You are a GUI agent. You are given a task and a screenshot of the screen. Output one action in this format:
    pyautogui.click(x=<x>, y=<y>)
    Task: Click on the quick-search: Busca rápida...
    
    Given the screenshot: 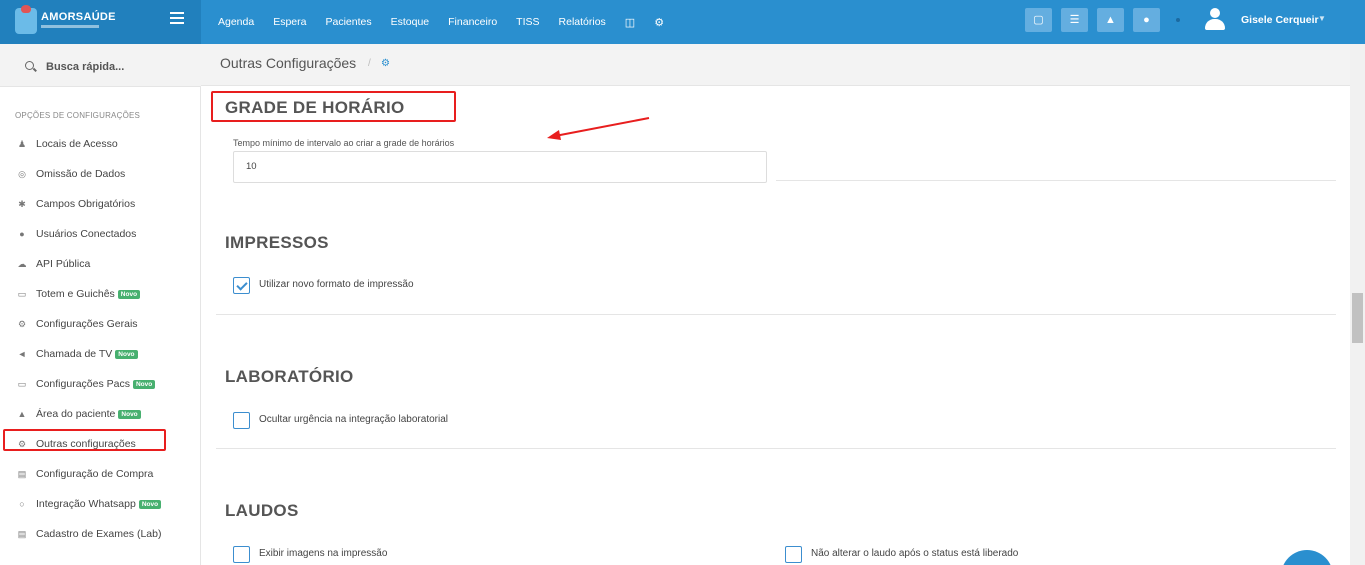 What is the action you would take?
    pyautogui.click(x=100, y=65)
    